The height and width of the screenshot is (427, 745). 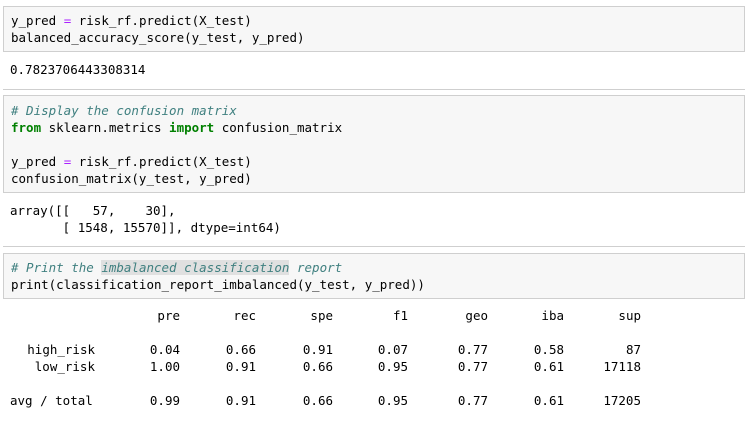 What do you see at coordinates (552, 315) in the screenshot?
I see `column-header-iba: iba` at bounding box center [552, 315].